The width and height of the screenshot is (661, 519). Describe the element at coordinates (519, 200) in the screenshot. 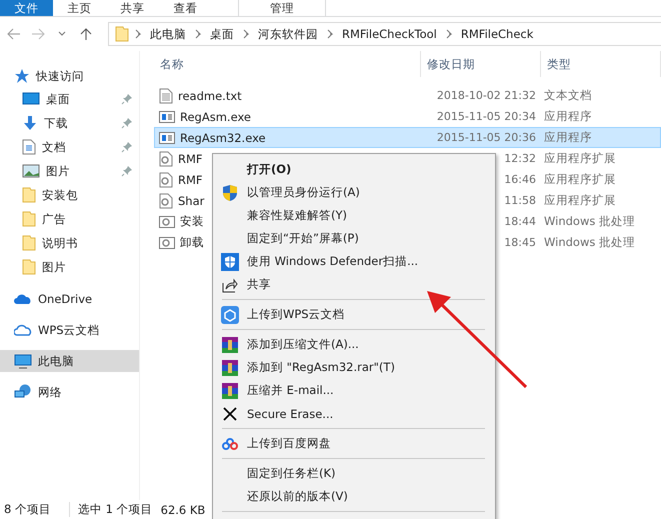

I see `file-date: 11:58` at that location.